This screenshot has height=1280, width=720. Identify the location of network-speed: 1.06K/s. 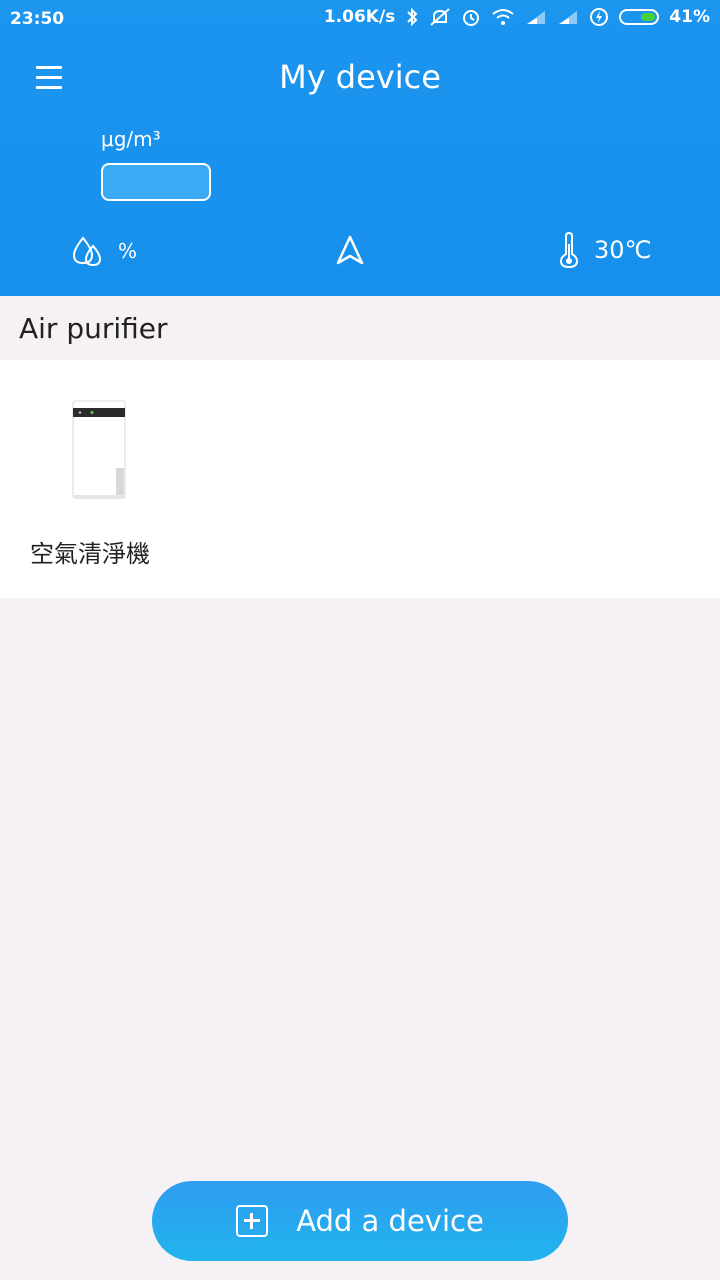
(359, 17).